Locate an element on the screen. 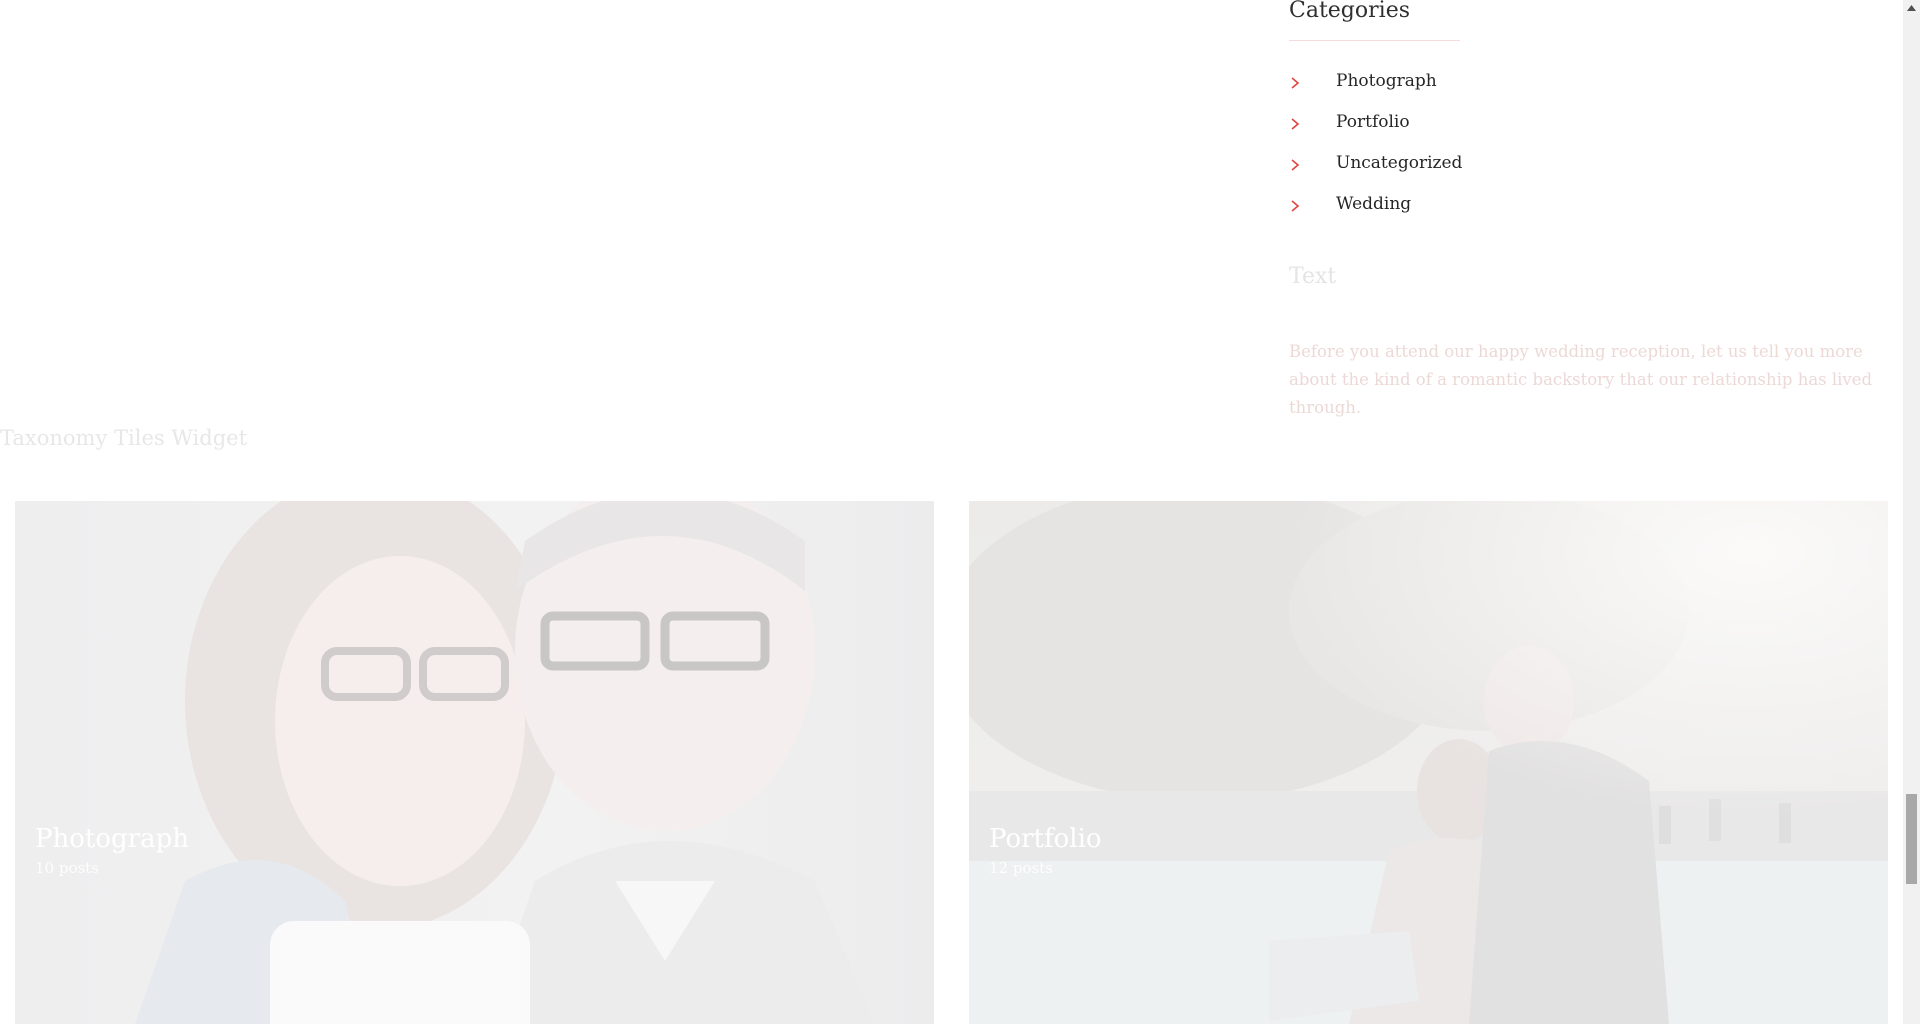 Image resolution: width=1920 pixels, height=1024 pixels. tile-title: Photograph is located at coordinates (112, 839).